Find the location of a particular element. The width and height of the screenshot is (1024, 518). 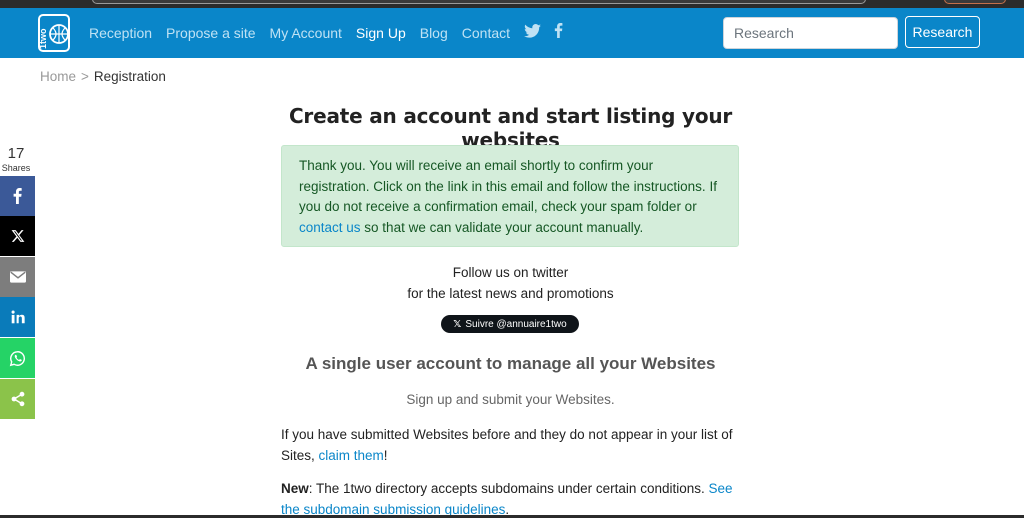

browser-top-strip is located at coordinates (512, 4).